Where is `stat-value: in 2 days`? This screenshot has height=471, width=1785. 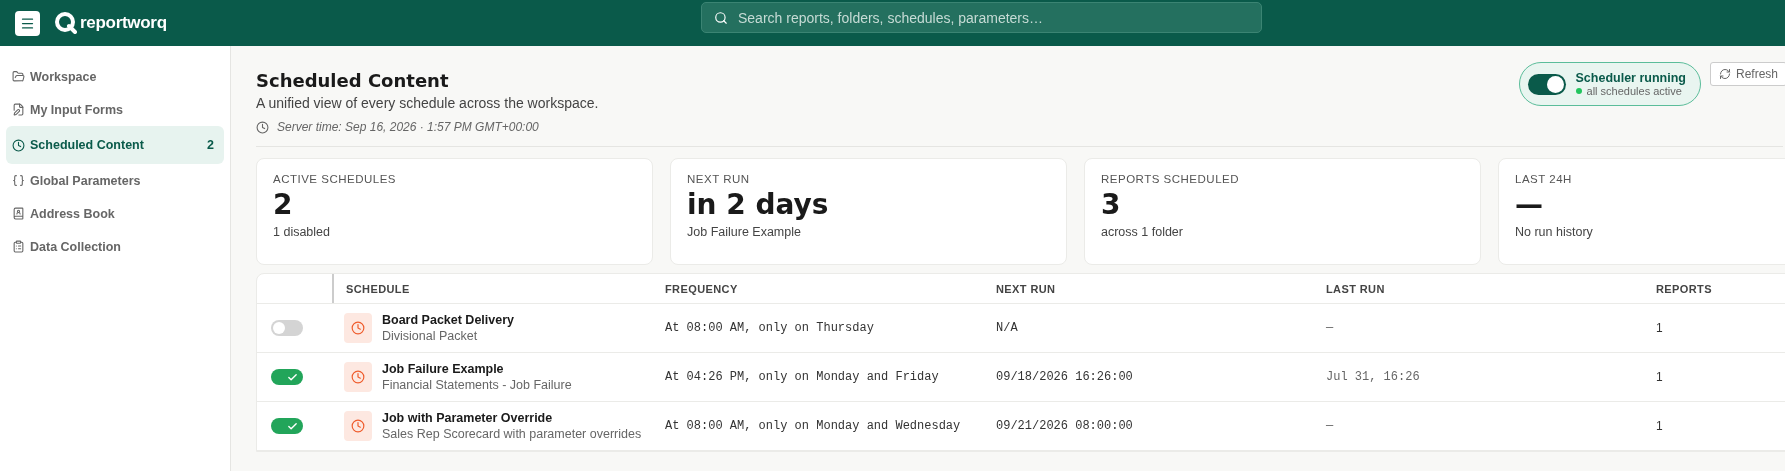
stat-value: in 2 days is located at coordinates (758, 204).